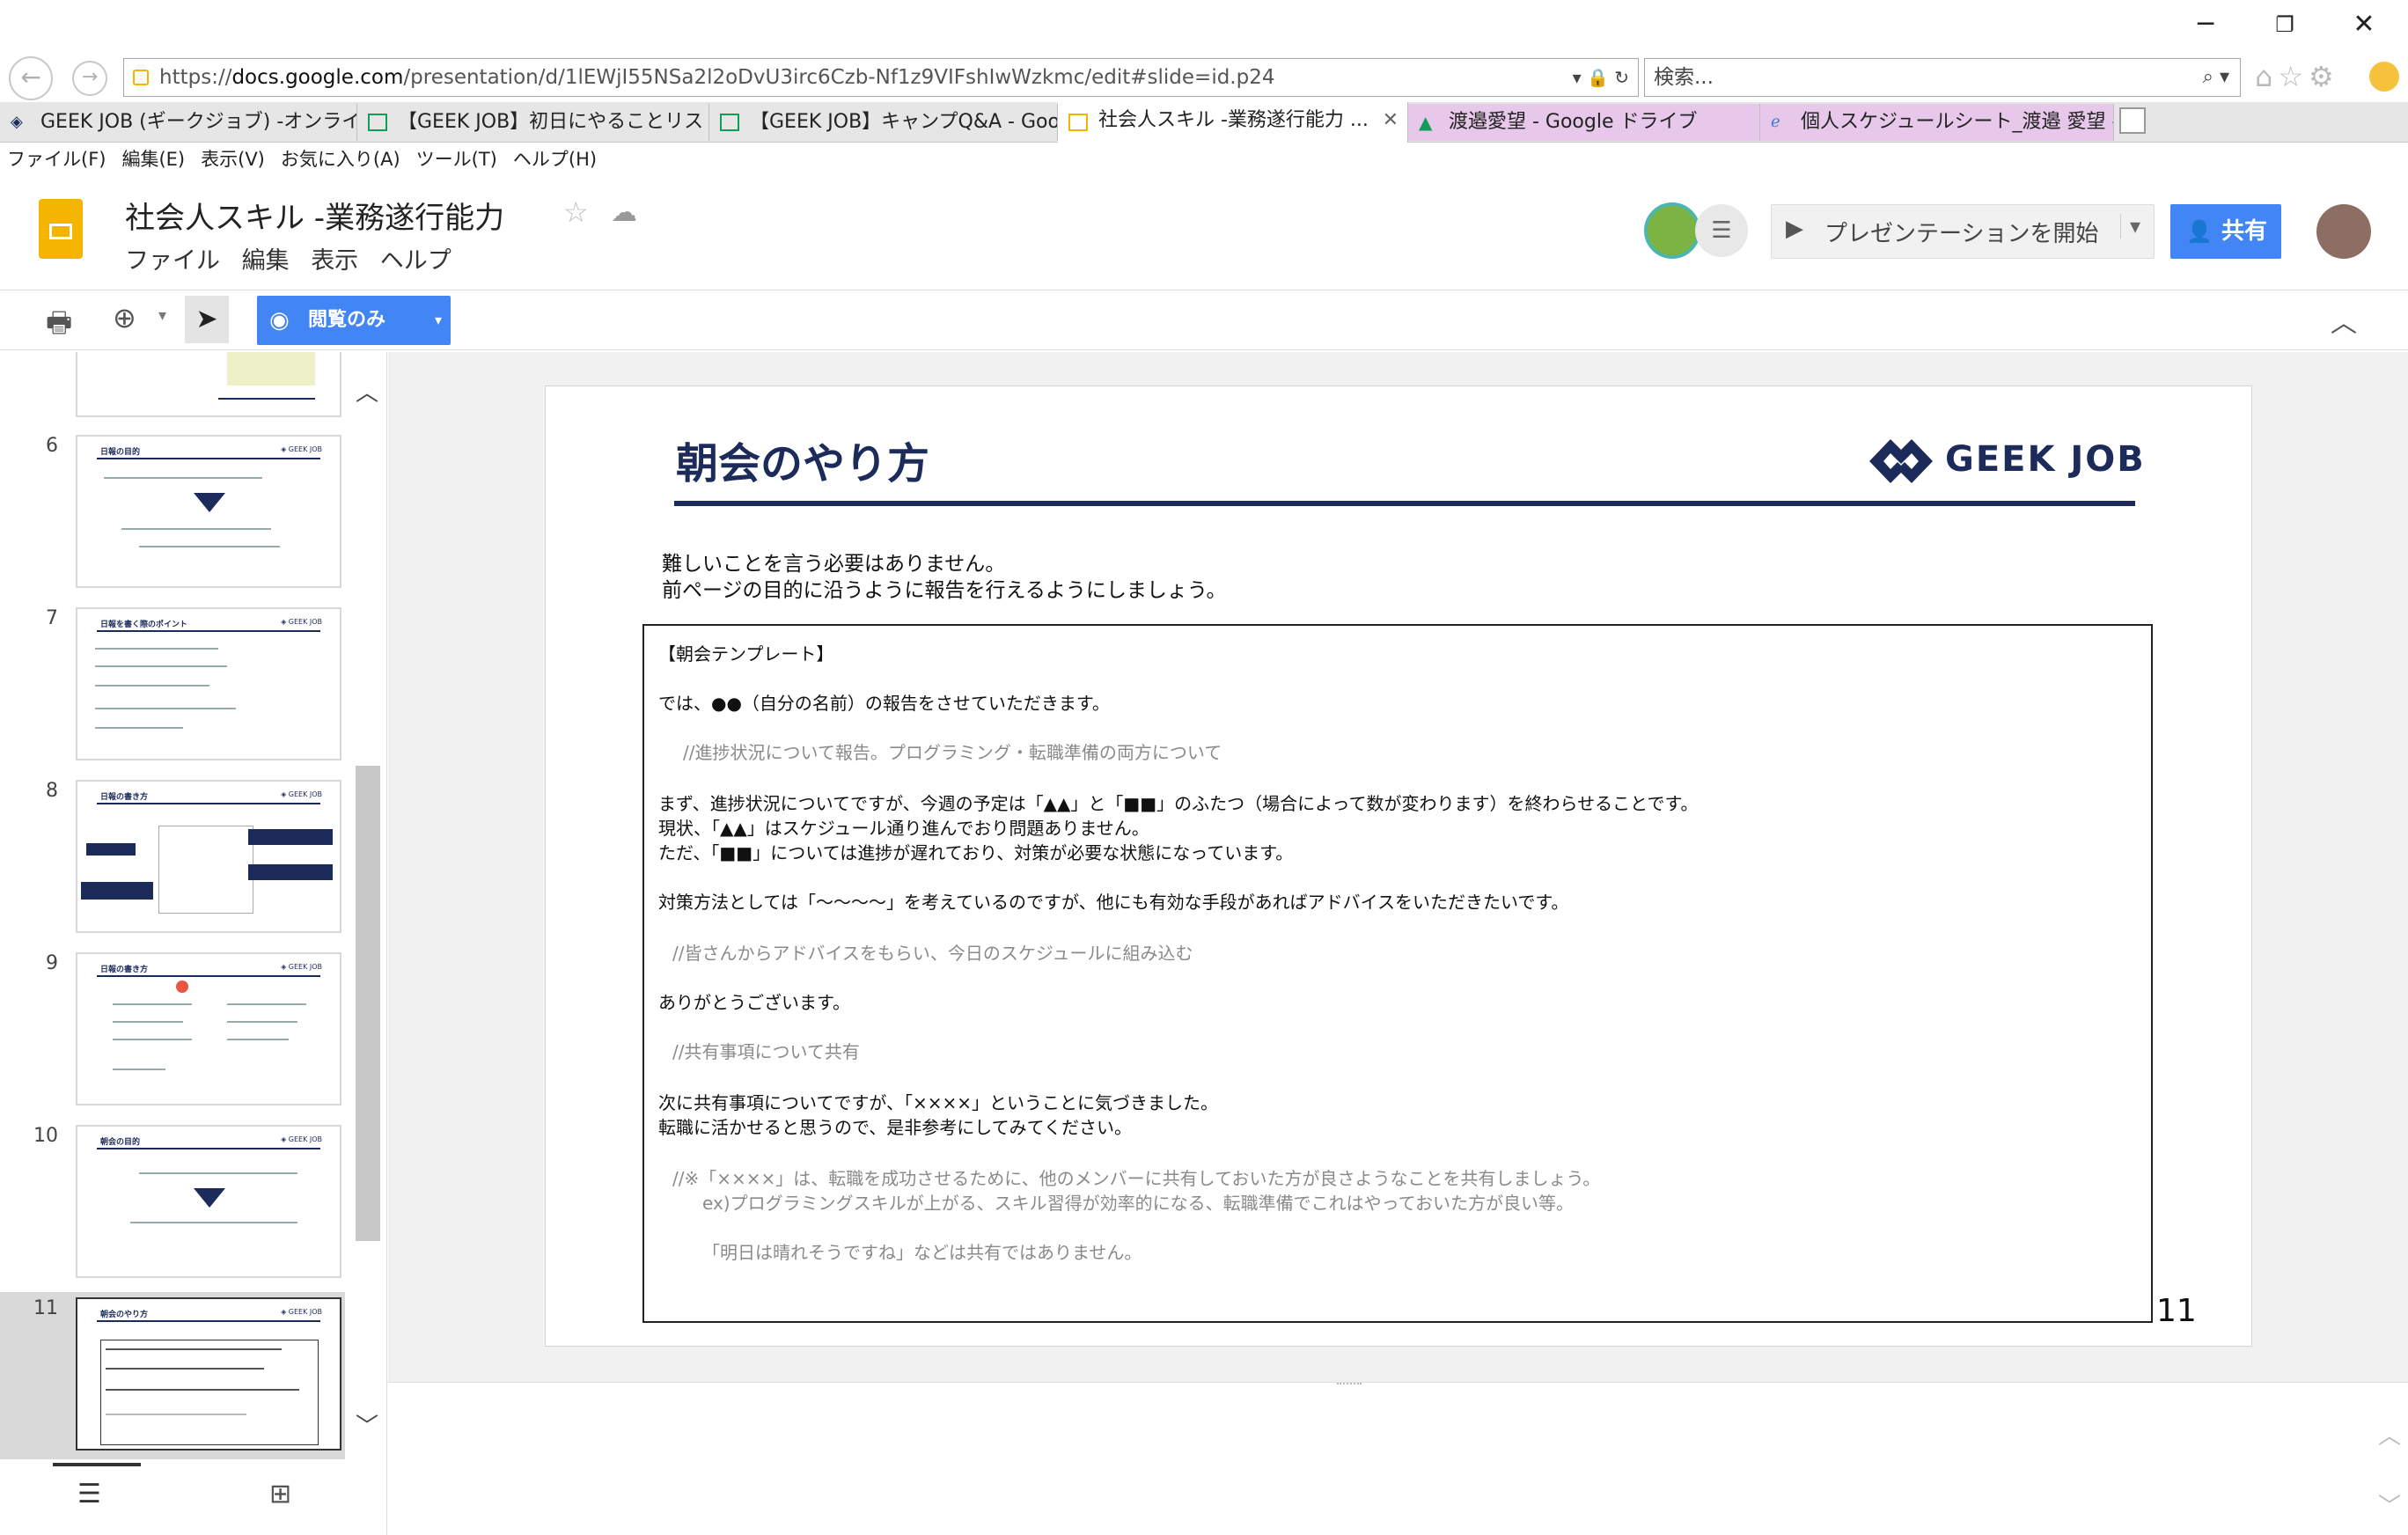 The width and height of the screenshot is (2408, 1535). I want to click on comments-icon: ☰, so click(1721, 230).